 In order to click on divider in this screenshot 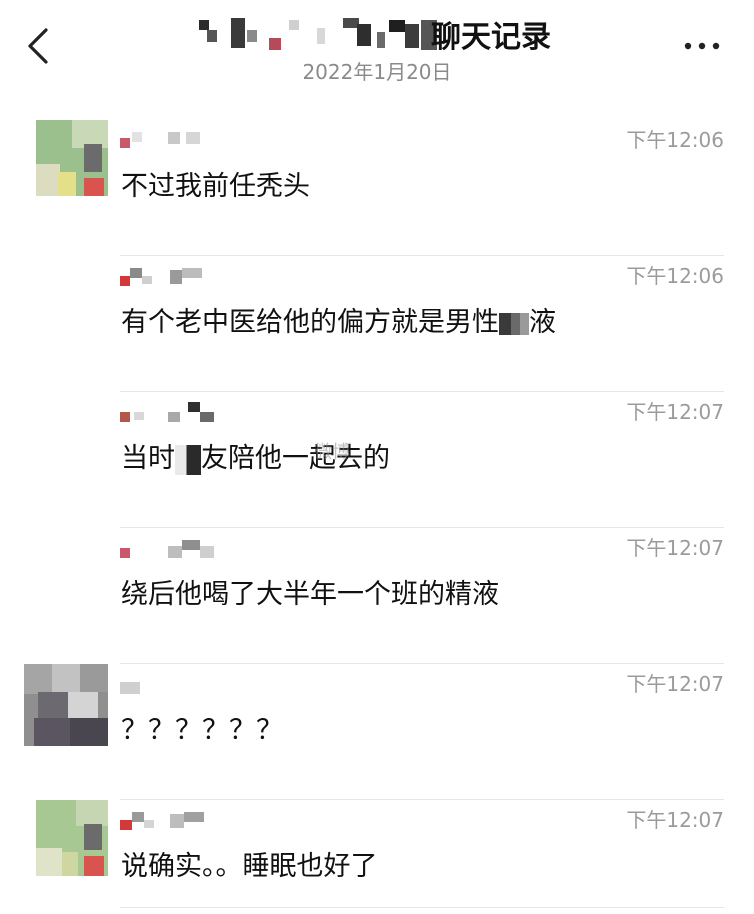, I will do `click(422, 907)`.